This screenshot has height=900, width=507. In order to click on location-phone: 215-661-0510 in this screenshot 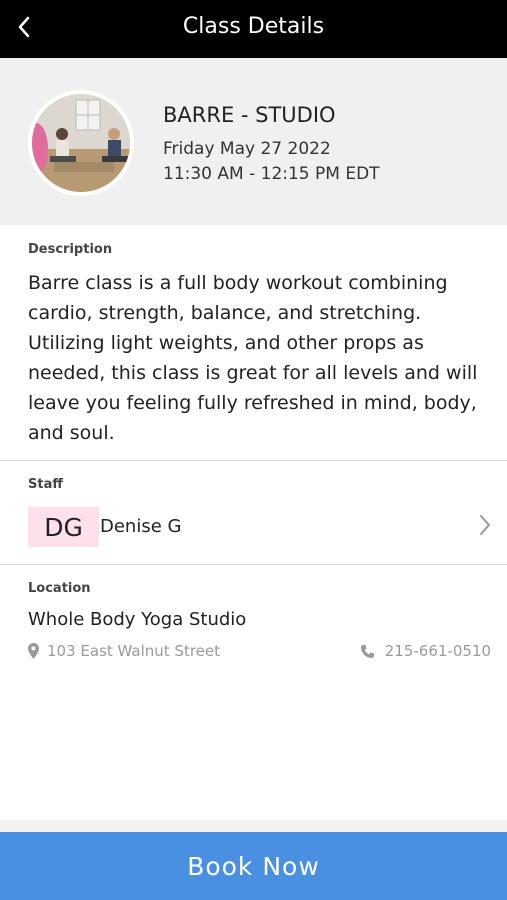, I will do `click(425, 651)`.